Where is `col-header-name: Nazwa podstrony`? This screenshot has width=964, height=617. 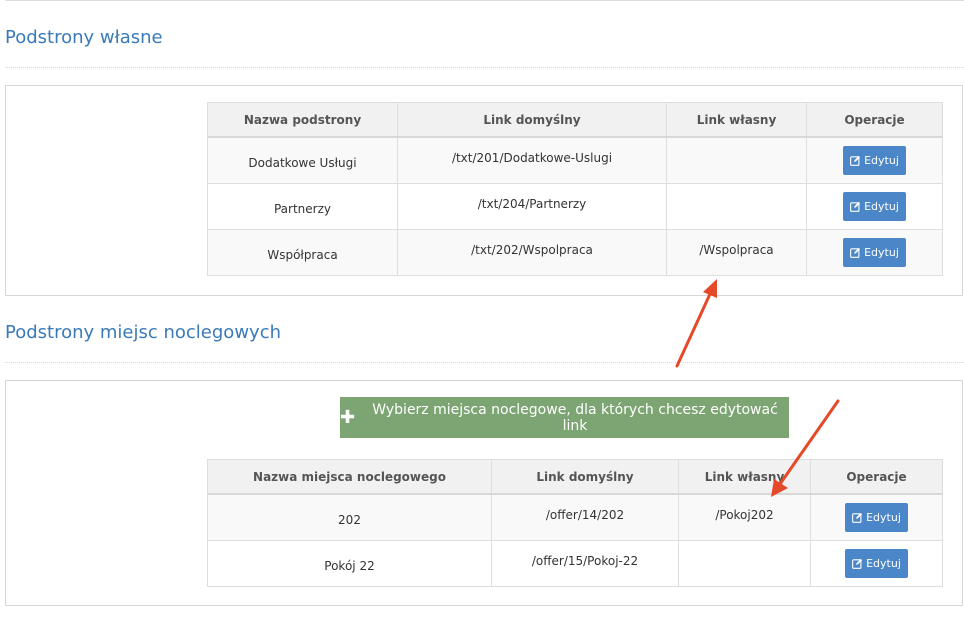 col-header-name: Nazwa podstrony is located at coordinates (302, 120).